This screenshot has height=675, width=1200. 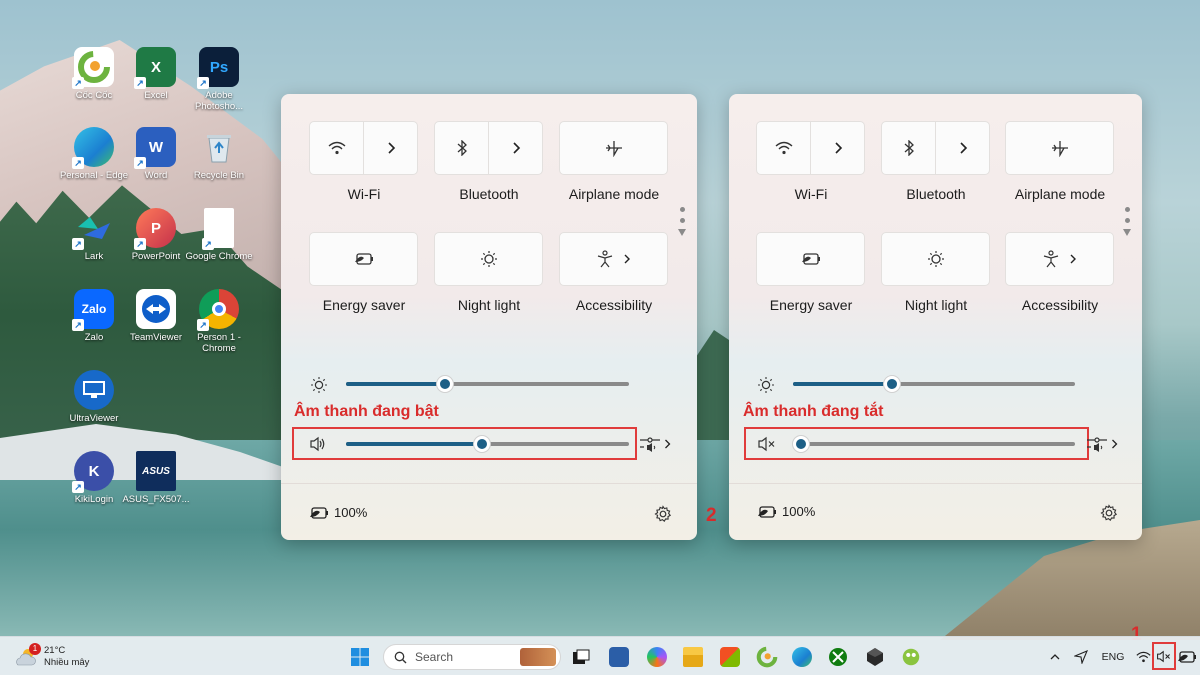 What do you see at coordinates (318, 444) in the screenshot?
I see `speaker-icon` at bounding box center [318, 444].